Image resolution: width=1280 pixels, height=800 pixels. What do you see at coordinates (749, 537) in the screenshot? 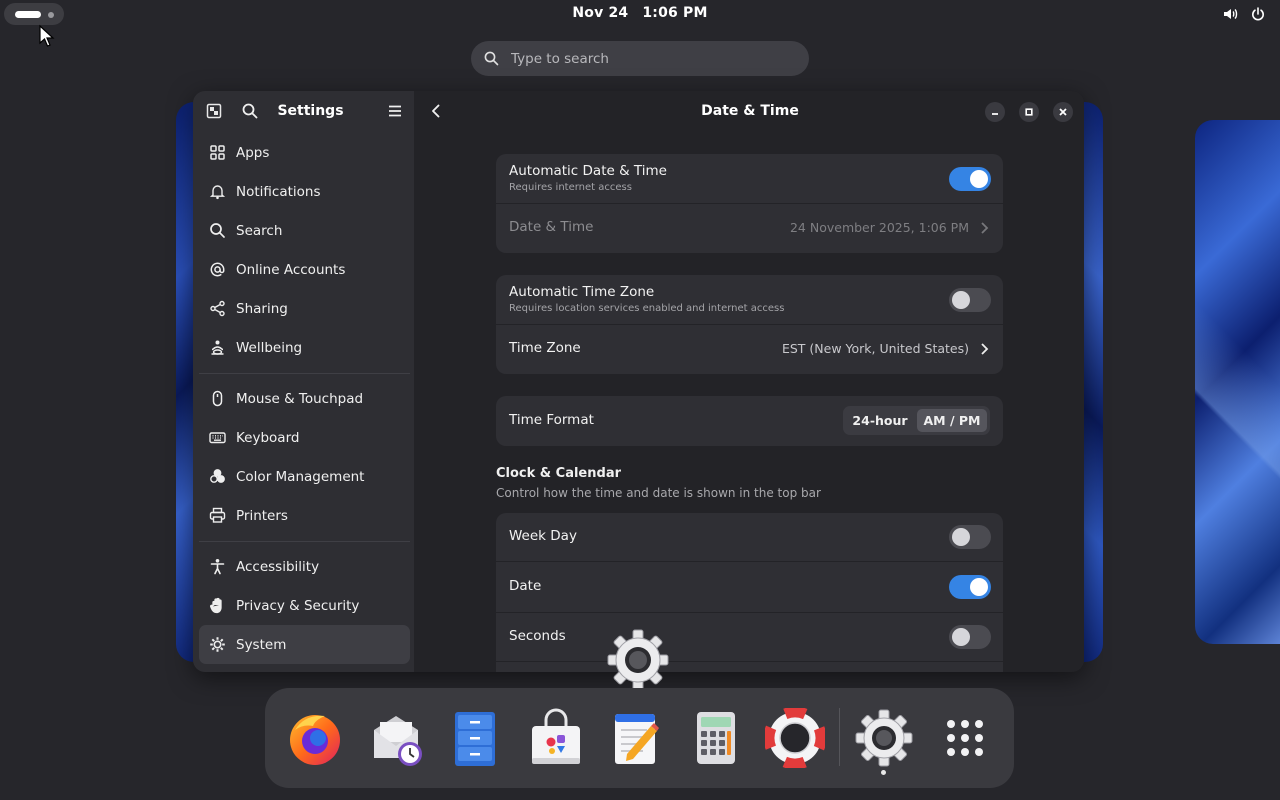
I see `week-day-row: Week Day` at bounding box center [749, 537].